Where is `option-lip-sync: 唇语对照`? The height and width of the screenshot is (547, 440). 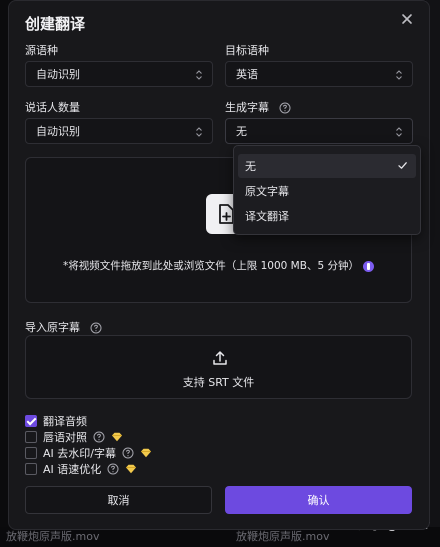 option-lip-sync: 唇语对照 is located at coordinates (74, 437).